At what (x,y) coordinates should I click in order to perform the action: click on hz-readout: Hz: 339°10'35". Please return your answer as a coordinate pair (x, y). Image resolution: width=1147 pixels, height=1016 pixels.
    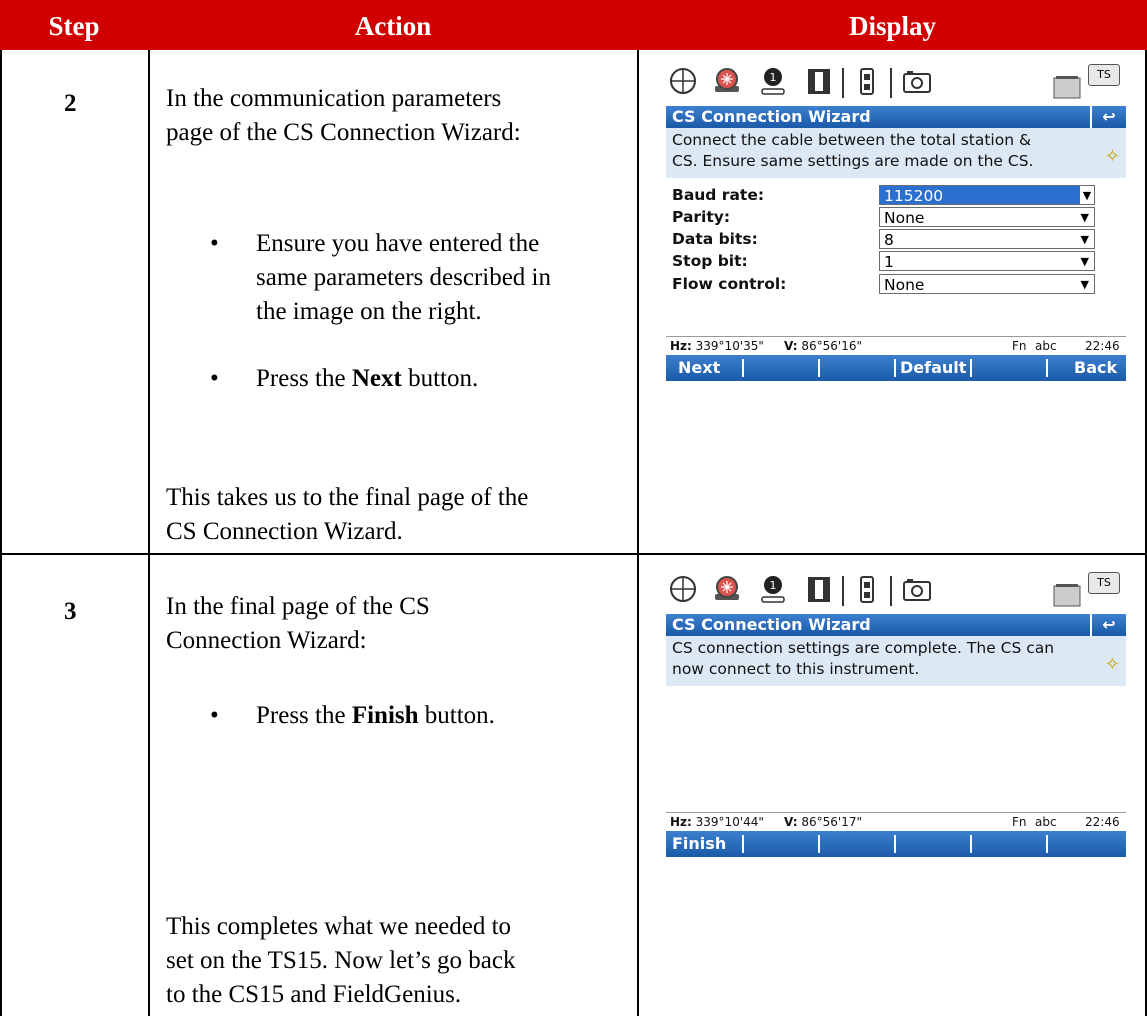
    Looking at the image, I should click on (717, 346).